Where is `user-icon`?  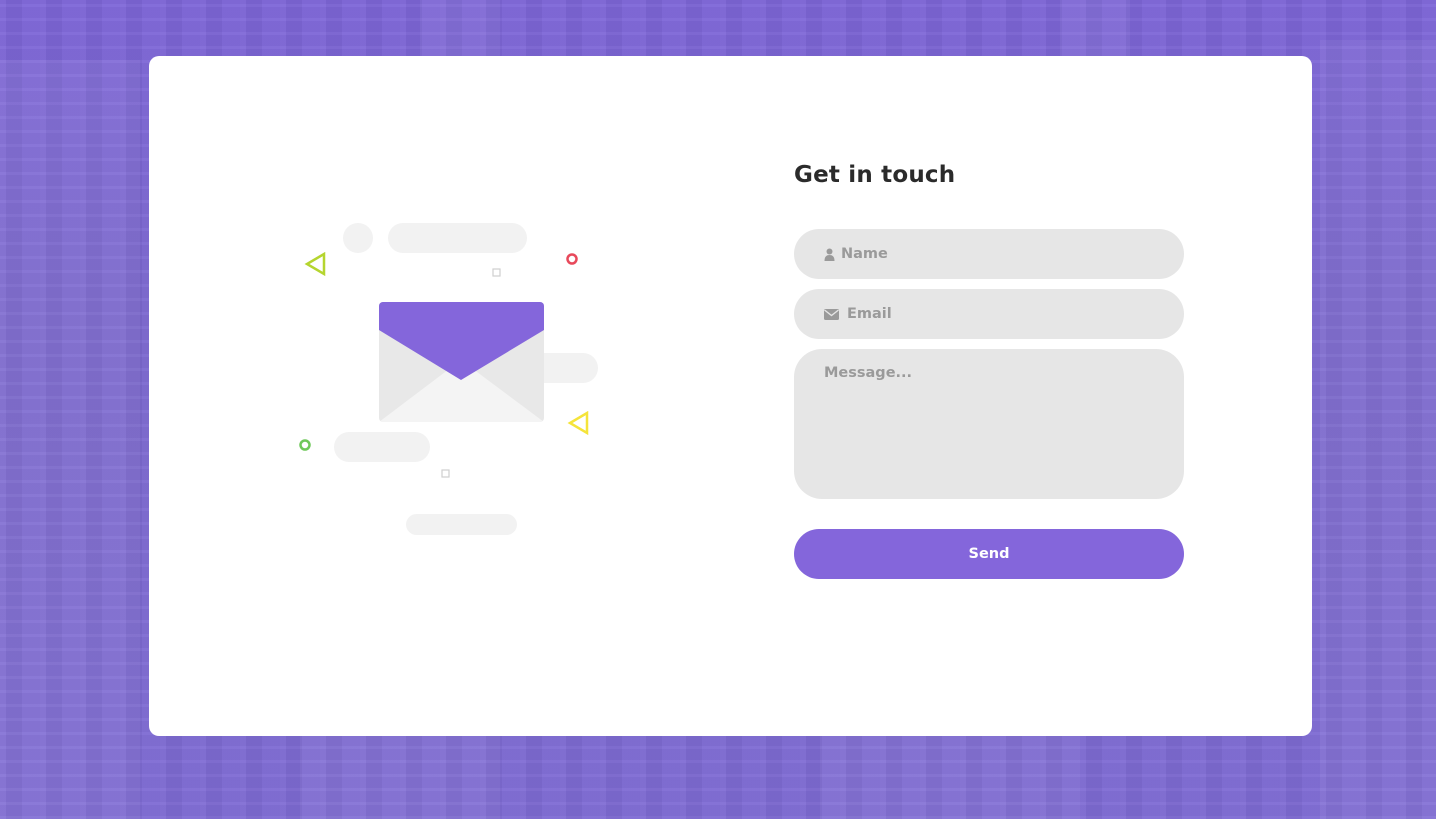
user-icon is located at coordinates (829, 254).